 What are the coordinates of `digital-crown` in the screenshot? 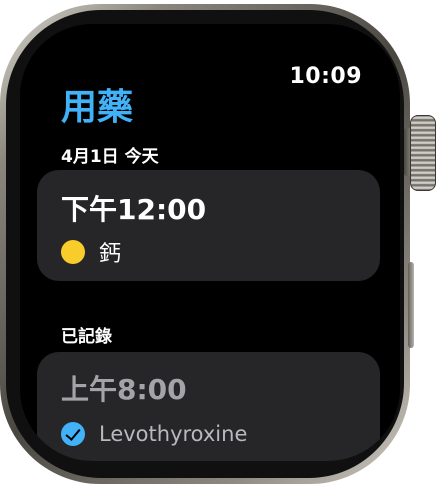 It's located at (423, 153).